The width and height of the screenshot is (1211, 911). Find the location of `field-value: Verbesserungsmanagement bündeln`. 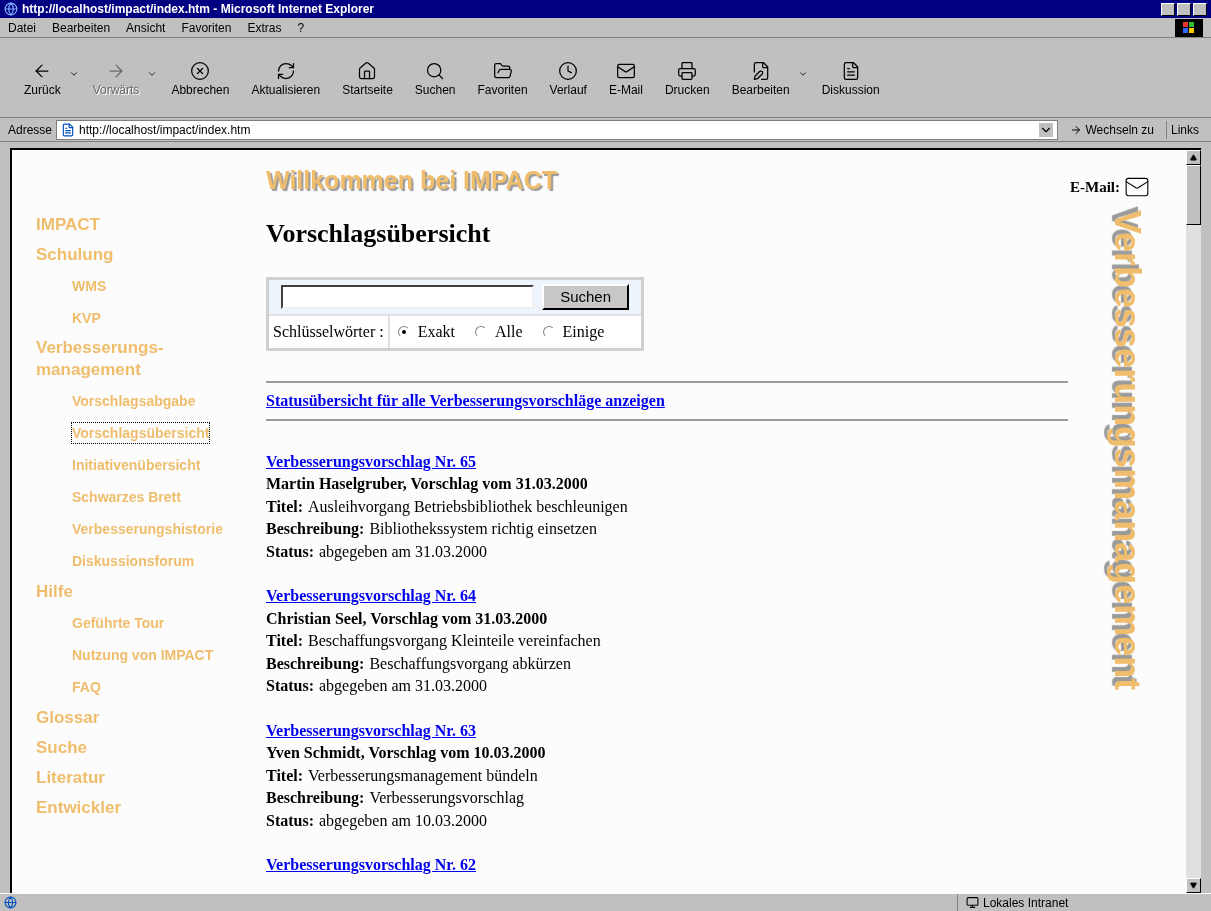

field-value: Verbesserungsmanagement bündeln is located at coordinates (423, 776).